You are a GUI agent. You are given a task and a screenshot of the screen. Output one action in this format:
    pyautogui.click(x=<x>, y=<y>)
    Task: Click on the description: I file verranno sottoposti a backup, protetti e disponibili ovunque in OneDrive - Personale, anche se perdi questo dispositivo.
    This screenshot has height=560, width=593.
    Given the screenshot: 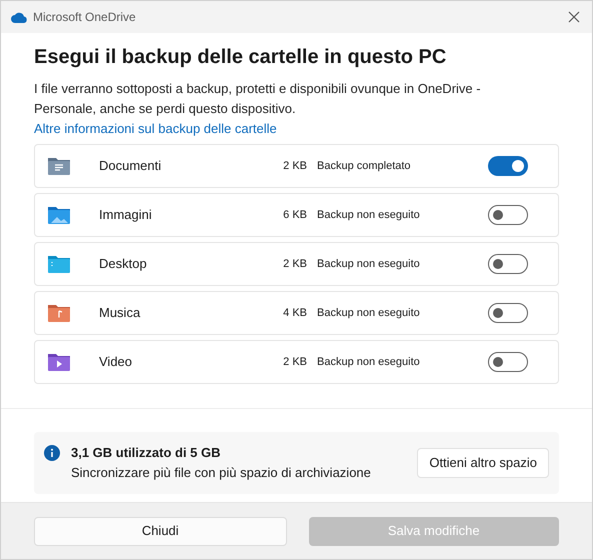 What is the action you would take?
    pyautogui.click(x=258, y=99)
    